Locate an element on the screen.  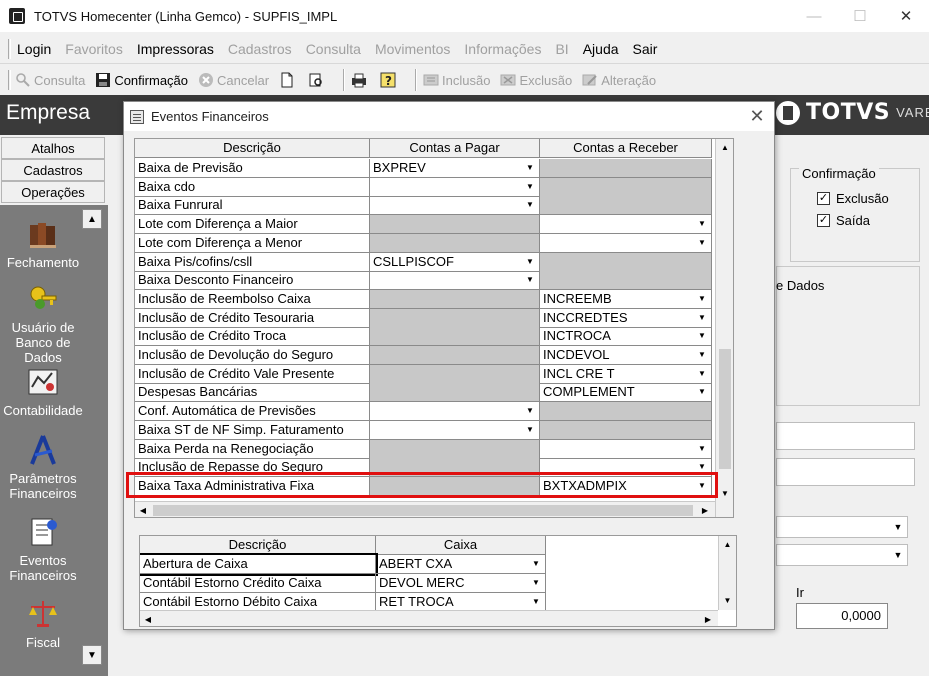
print-button is located at coordinates (360, 80).